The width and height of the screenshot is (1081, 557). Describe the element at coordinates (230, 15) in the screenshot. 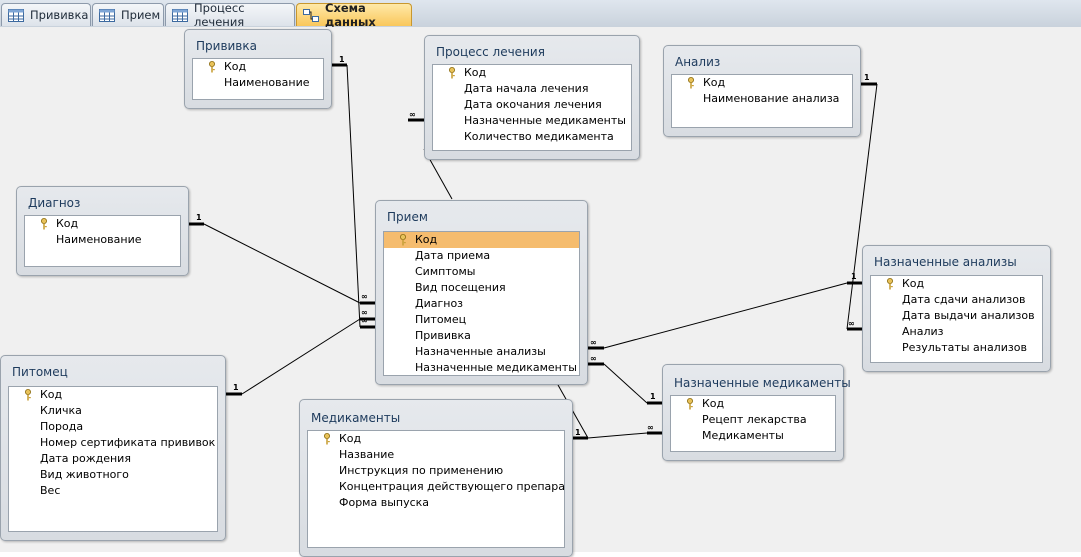

I see `tab-process-lecheniya: Процесс лечения` at that location.